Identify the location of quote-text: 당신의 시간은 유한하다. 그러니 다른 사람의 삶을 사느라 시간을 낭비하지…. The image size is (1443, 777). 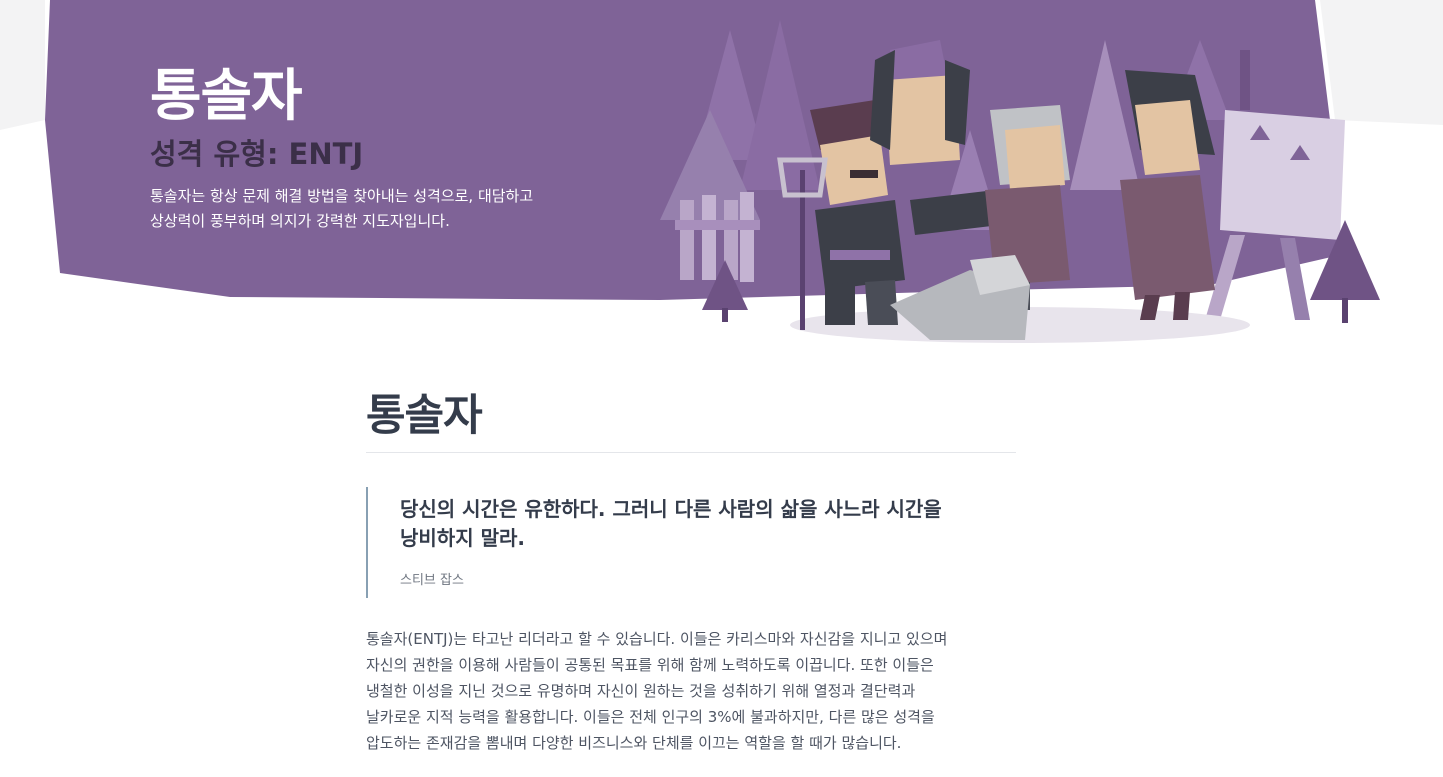
(708, 524).